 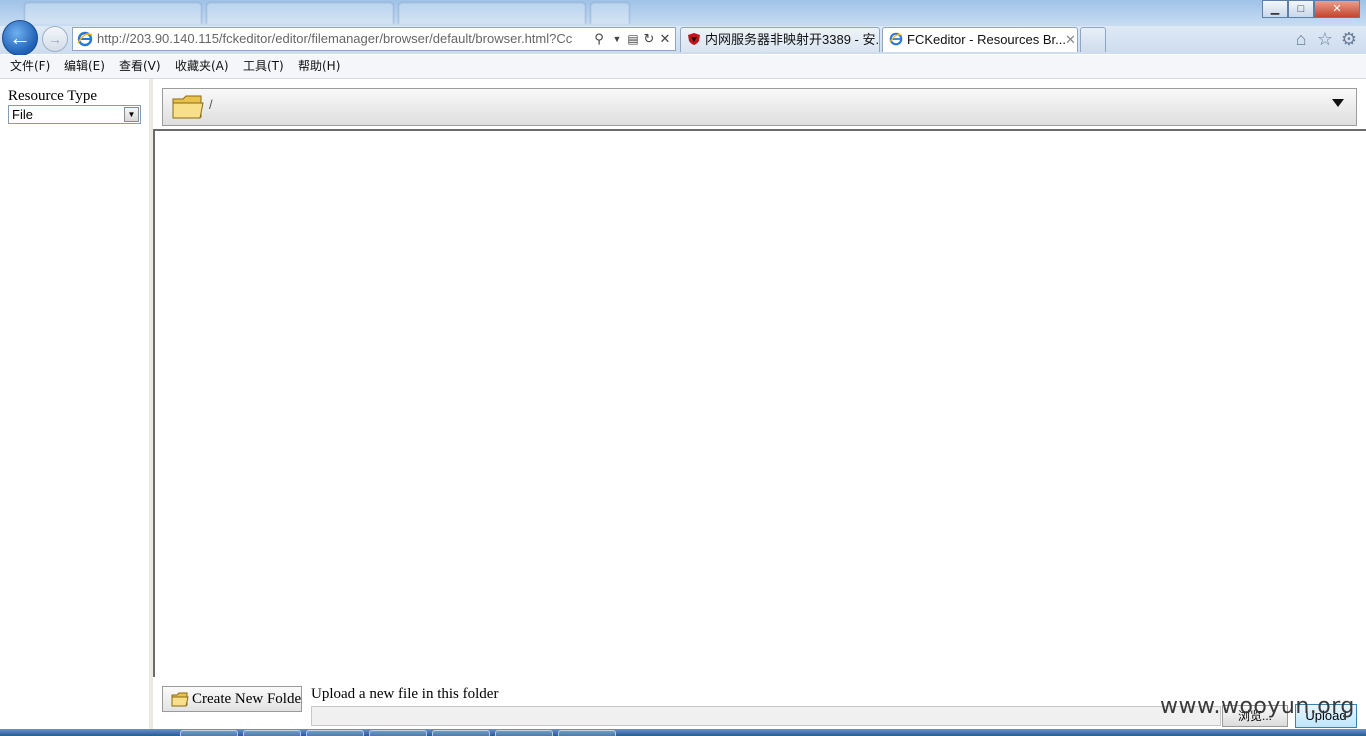 What do you see at coordinates (22, 114) in the screenshot?
I see `resource-type-value: File` at bounding box center [22, 114].